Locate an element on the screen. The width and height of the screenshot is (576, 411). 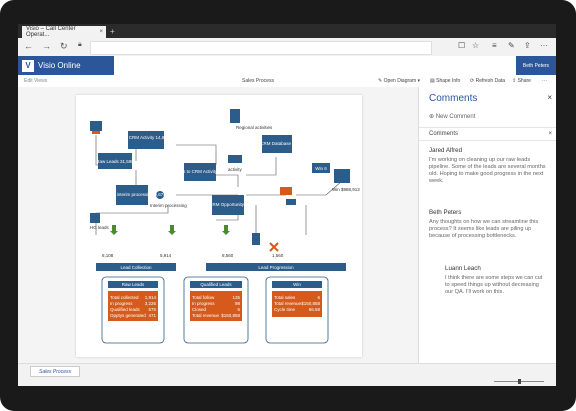
refresh-icon: ↻ is located at coordinates (64, 46).